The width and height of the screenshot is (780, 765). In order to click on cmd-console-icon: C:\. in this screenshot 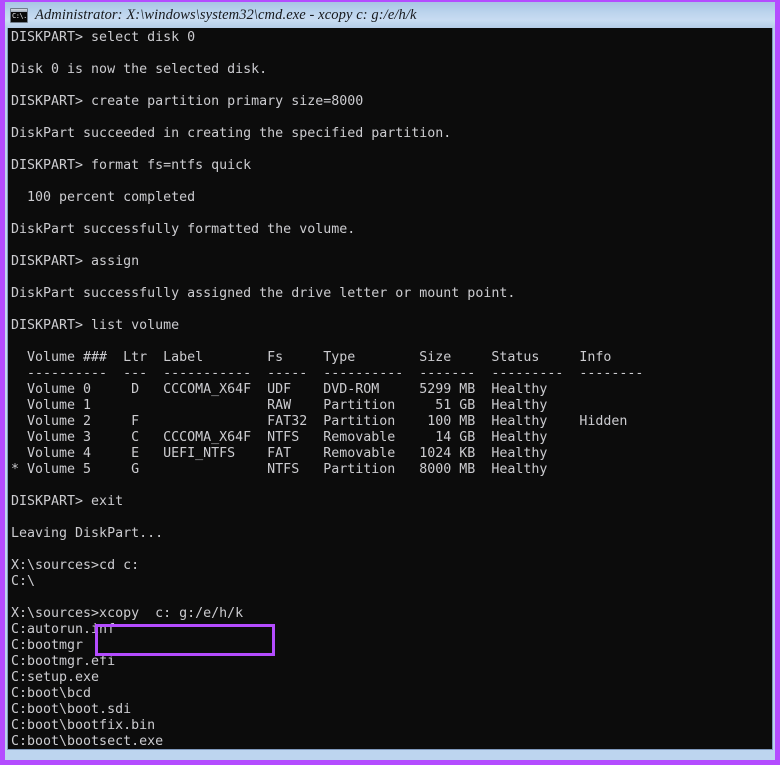, I will do `click(19, 15)`.